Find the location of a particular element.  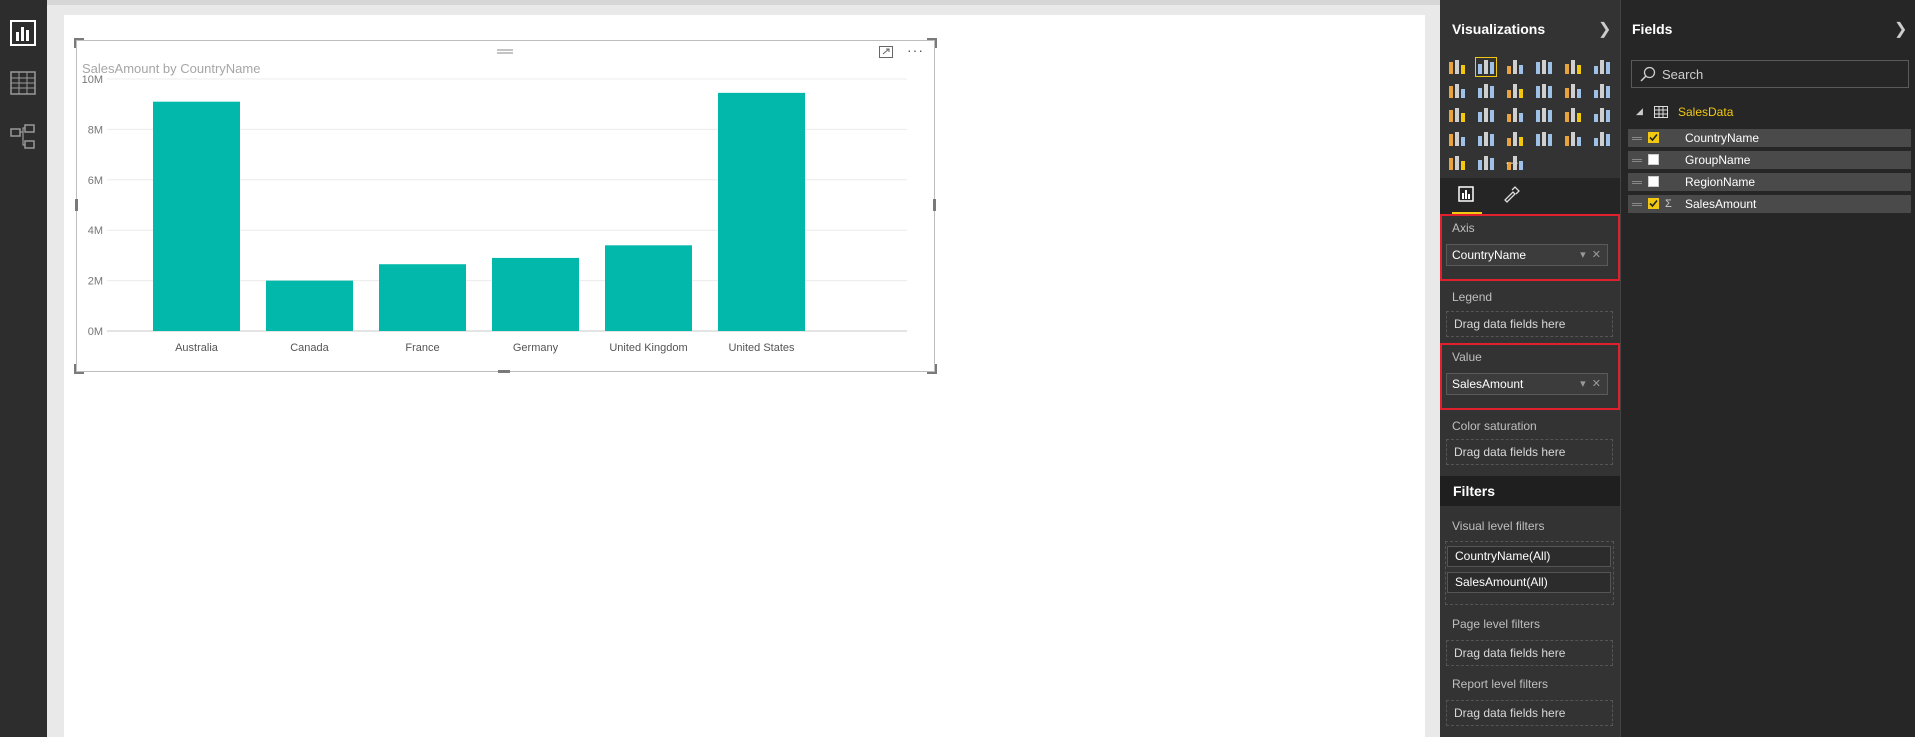

resize-handle-bottom is located at coordinates (504, 371).